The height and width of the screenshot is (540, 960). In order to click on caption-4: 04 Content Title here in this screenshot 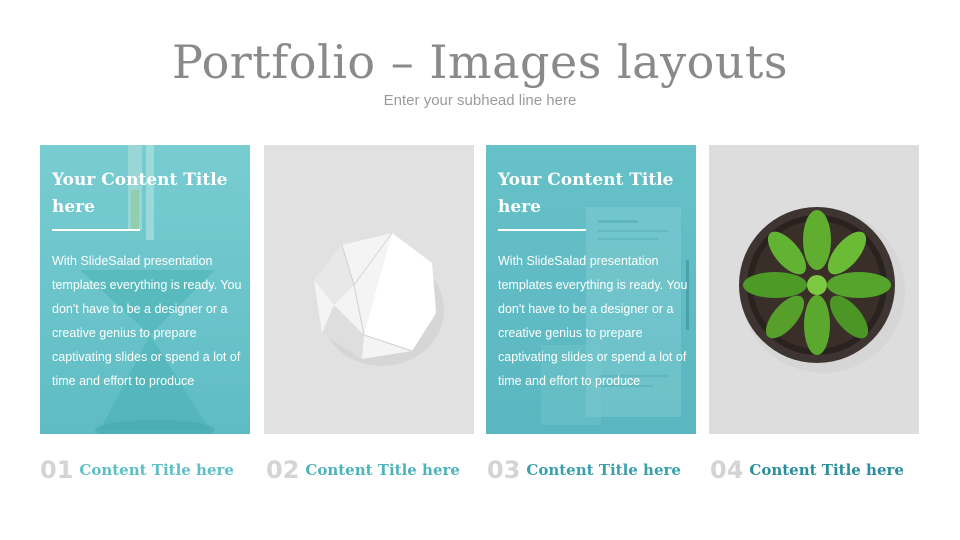, I will do `click(807, 473)`.